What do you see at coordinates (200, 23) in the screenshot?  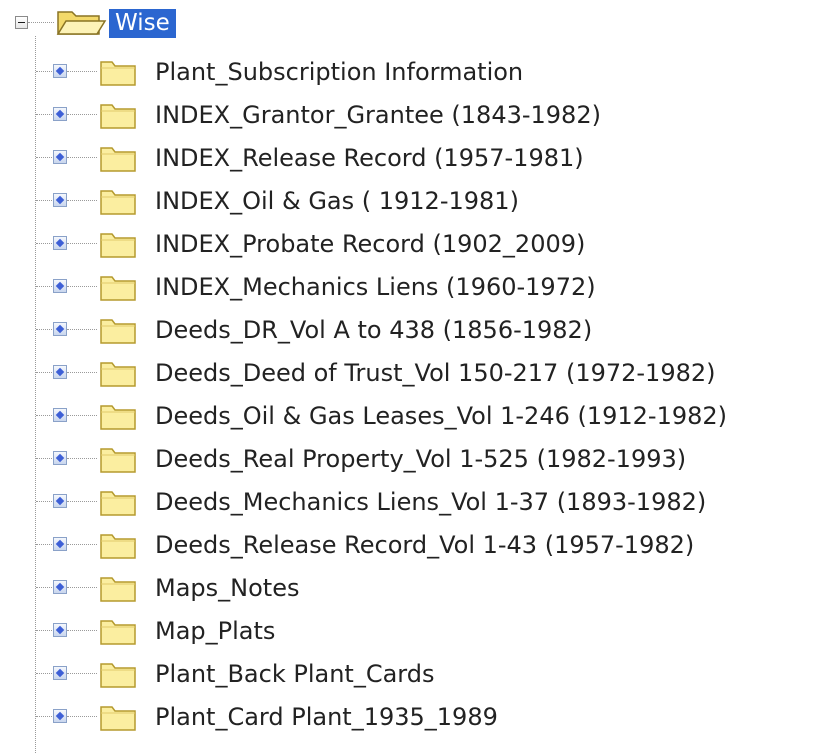 I see `tree-root-node: Wise` at bounding box center [200, 23].